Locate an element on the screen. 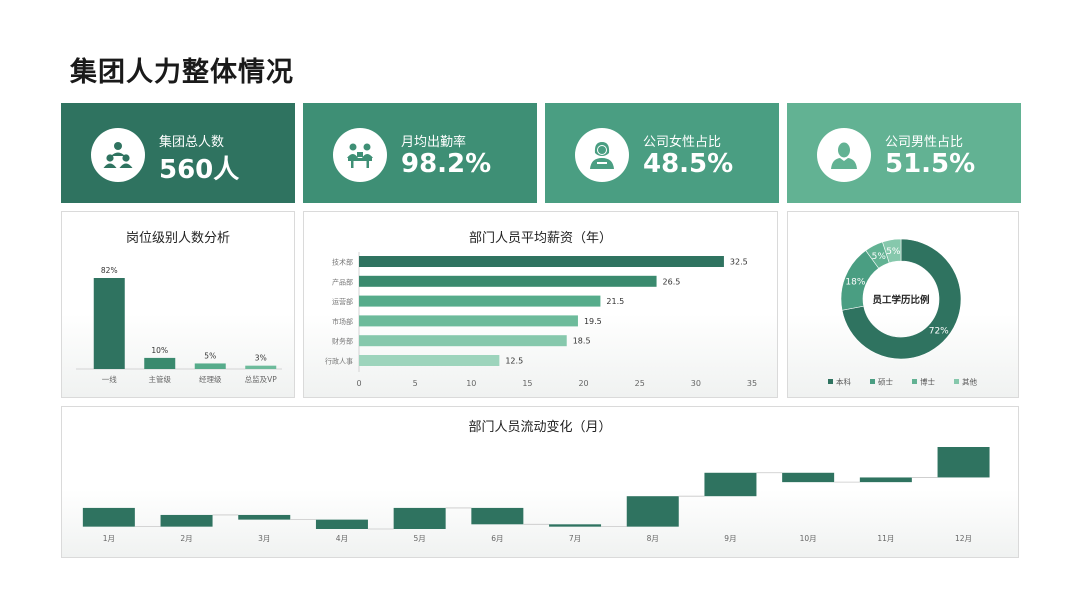  meeting-icon is located at coordinates (360, 155).